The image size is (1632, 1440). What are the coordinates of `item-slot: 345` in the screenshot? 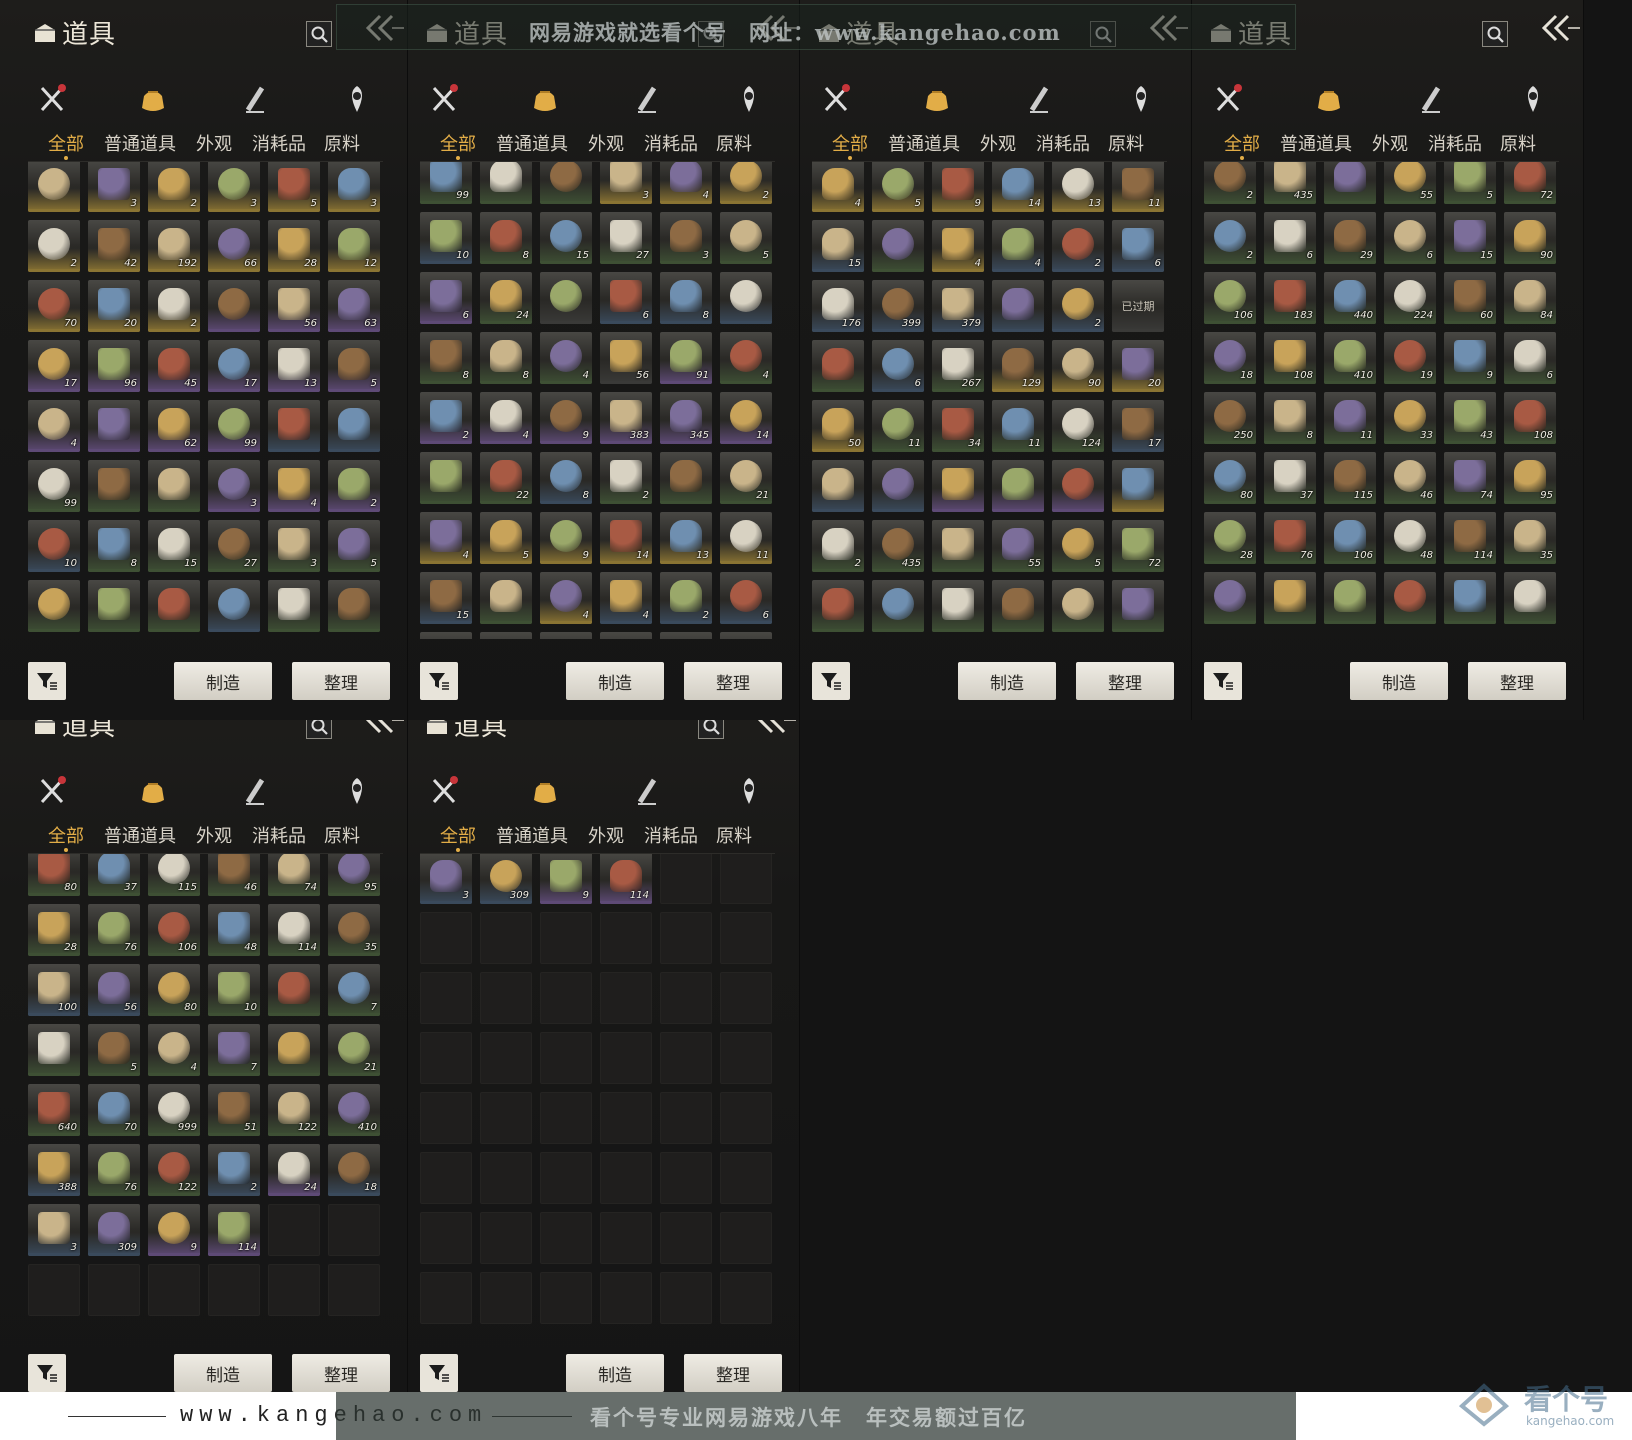 It's located at (686, 418).